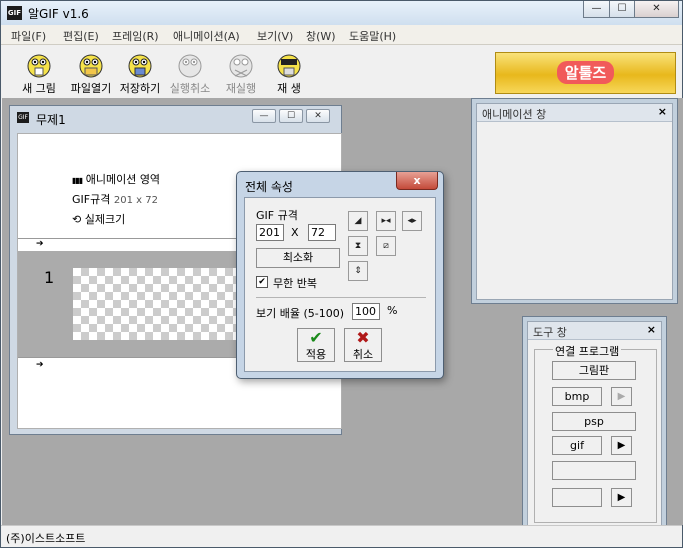 This screenshot has width=683, height=548. Describe the element at coordinates (289, 88) in the screenshot. I see `play-label: 재 생` at that location.